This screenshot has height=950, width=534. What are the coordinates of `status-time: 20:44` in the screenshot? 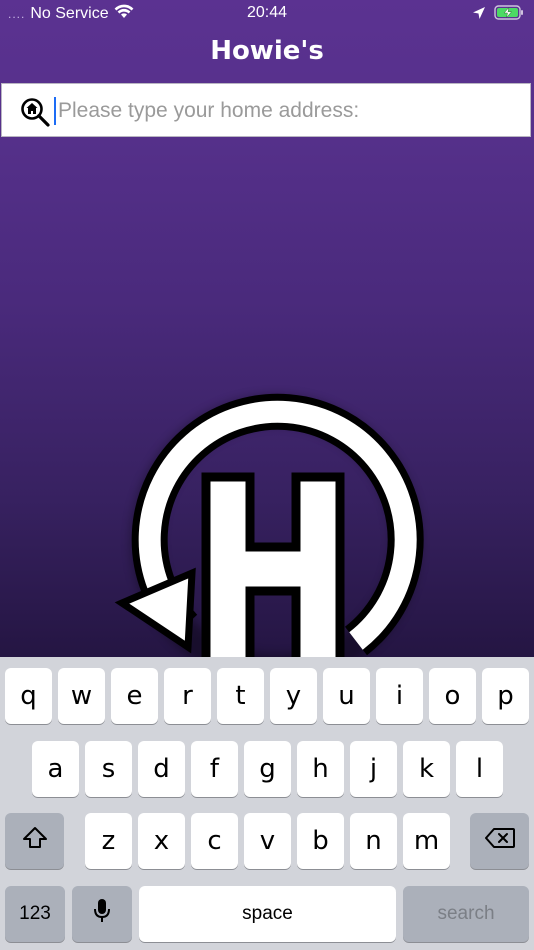 It's located at (267, 12).